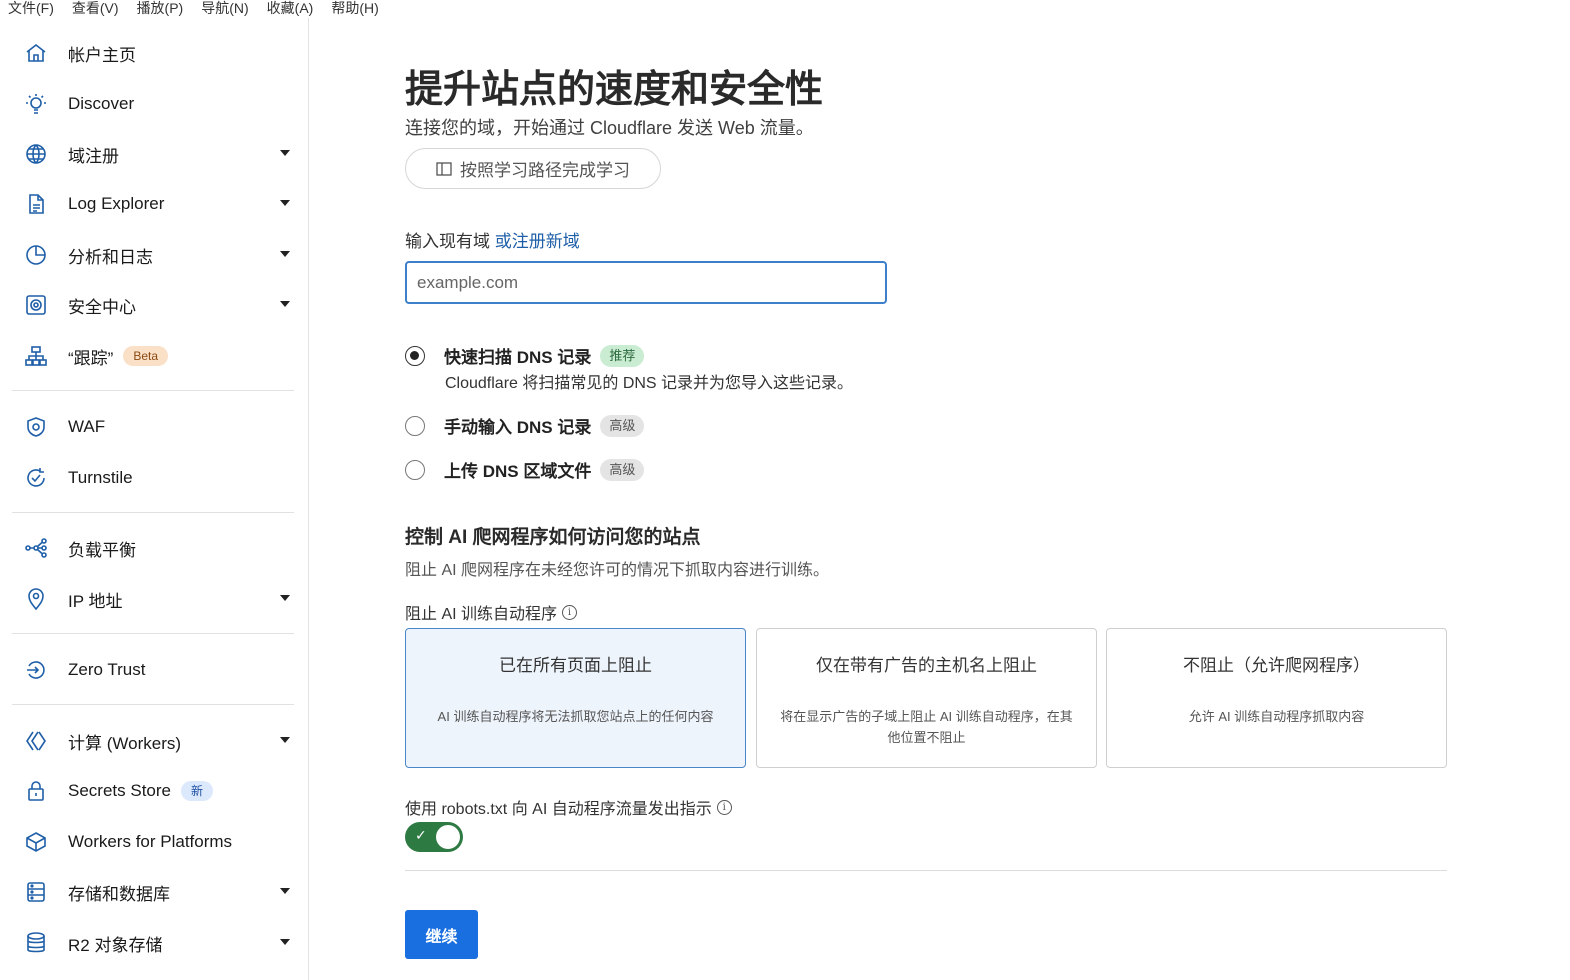 This screenshot has height=980, width=1570. What do you see at coordinates (926, 727) in the screenshot?
I see `card-description: 将在显示广告的子域上阻止 AI 训练自动程序，在其他位置不阻止` at bounding box center [926, 727].